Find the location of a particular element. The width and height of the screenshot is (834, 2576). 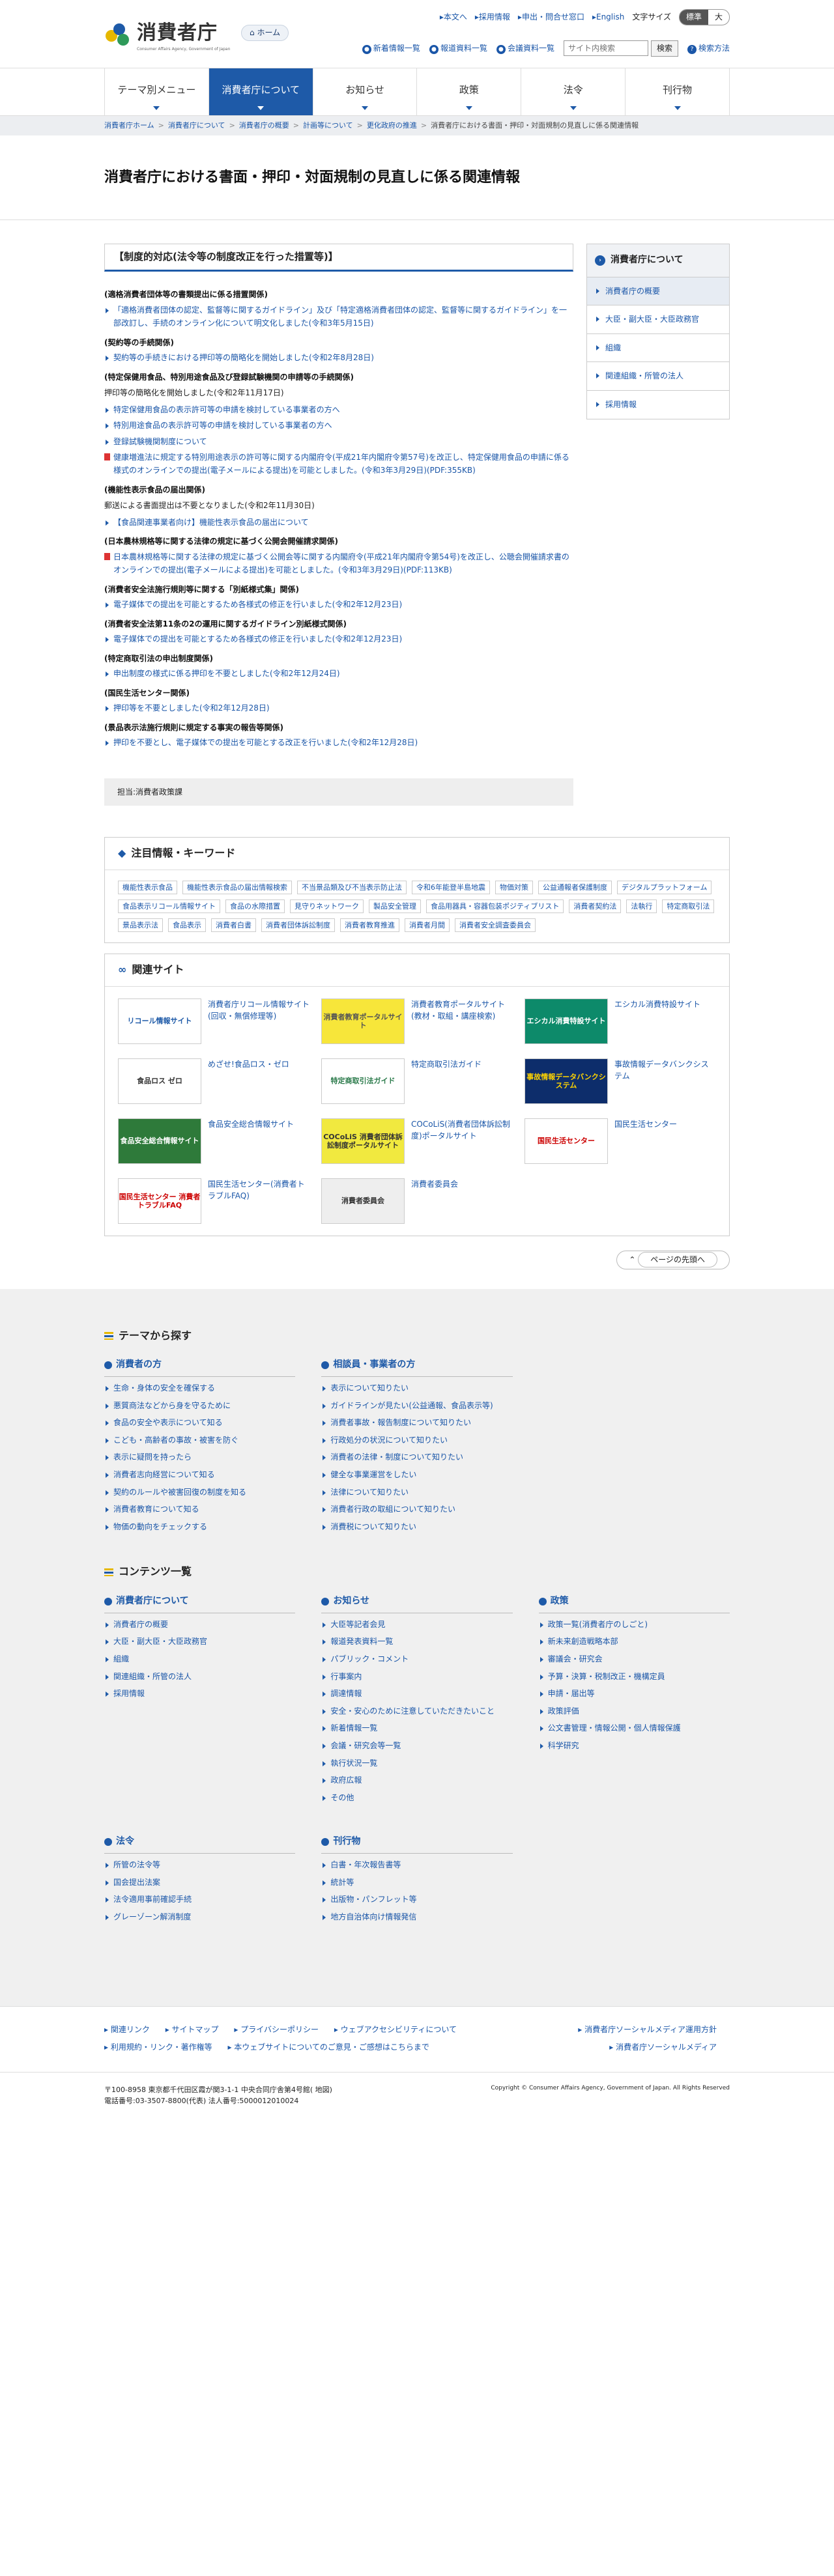

column-link: 科学研究 is located at coordinates (635, 1746).